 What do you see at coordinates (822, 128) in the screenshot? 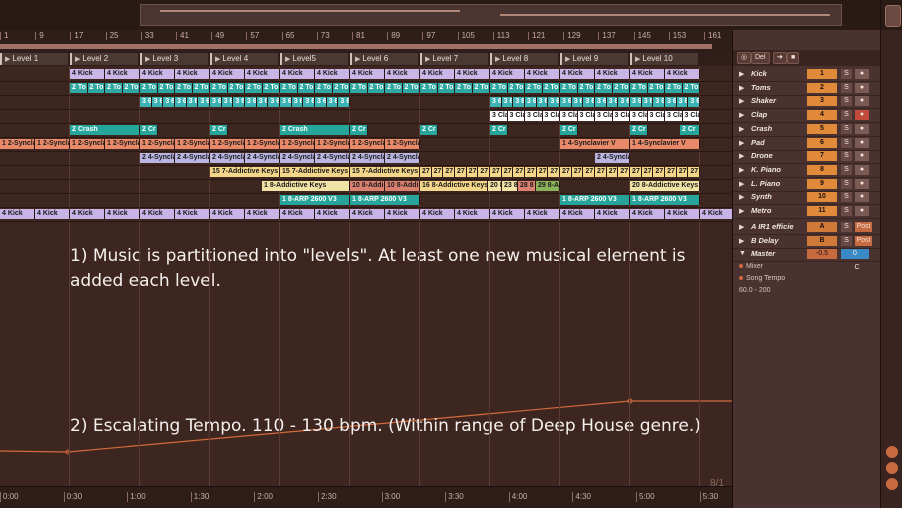
I see `track-number: 5` at bounding box center [822, 128].